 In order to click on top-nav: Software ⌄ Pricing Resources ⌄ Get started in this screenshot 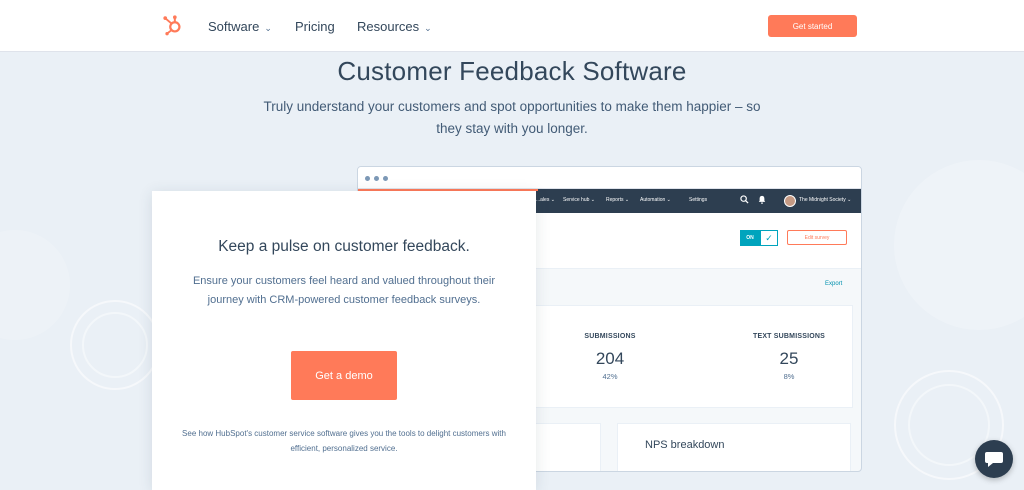, I will do `click(512, 26)`.